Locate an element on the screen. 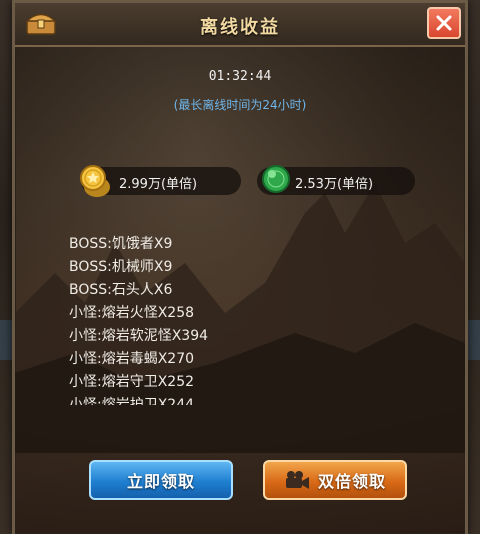  list-item: BOSS:石头人X6 is located at coordinates (121, 290).